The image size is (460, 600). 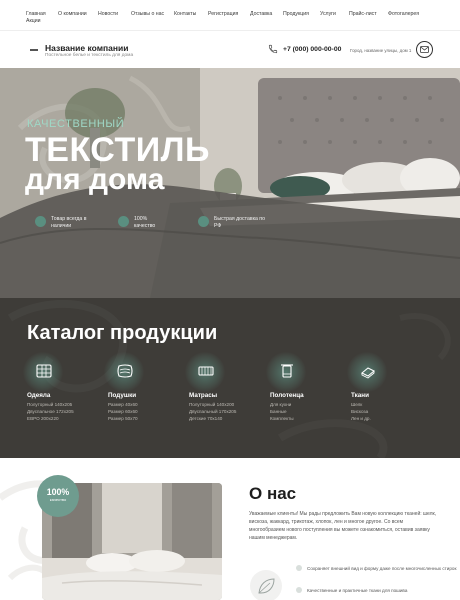 I want to click on leaf-badge, so click(x=266, y=585).